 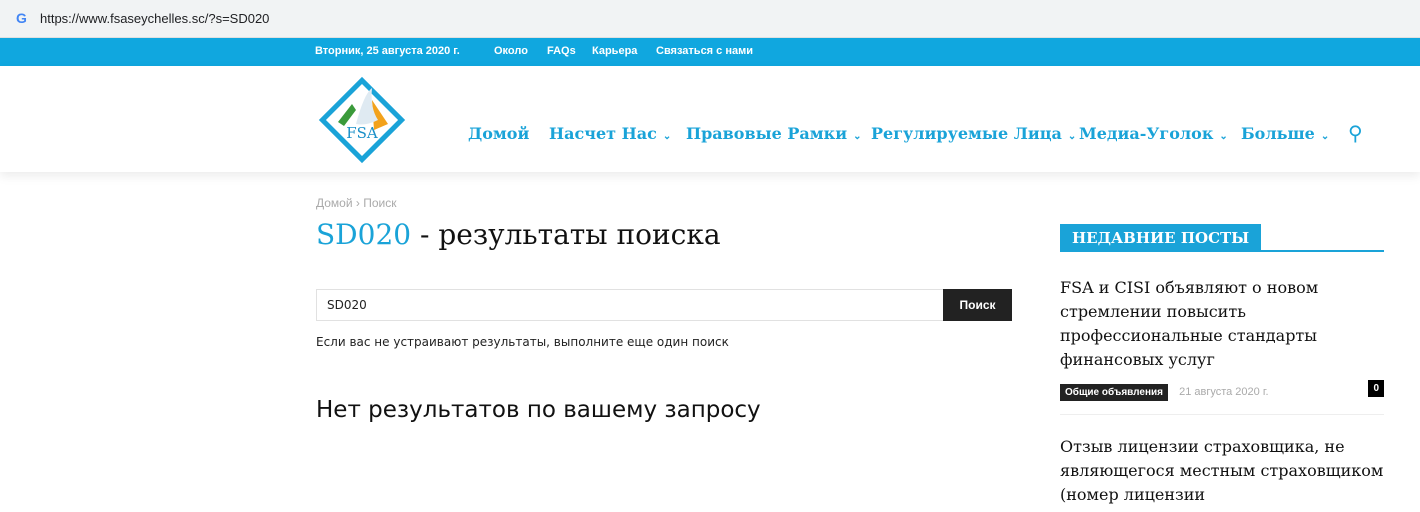 I want to click on divider, so click(x=1222, y=414).